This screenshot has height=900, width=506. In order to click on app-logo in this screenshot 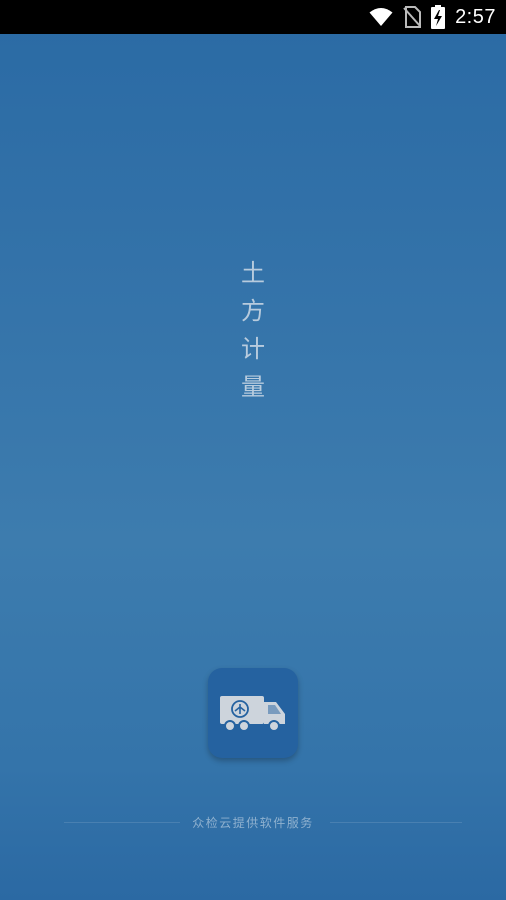, I will do `click(253, 713)`.